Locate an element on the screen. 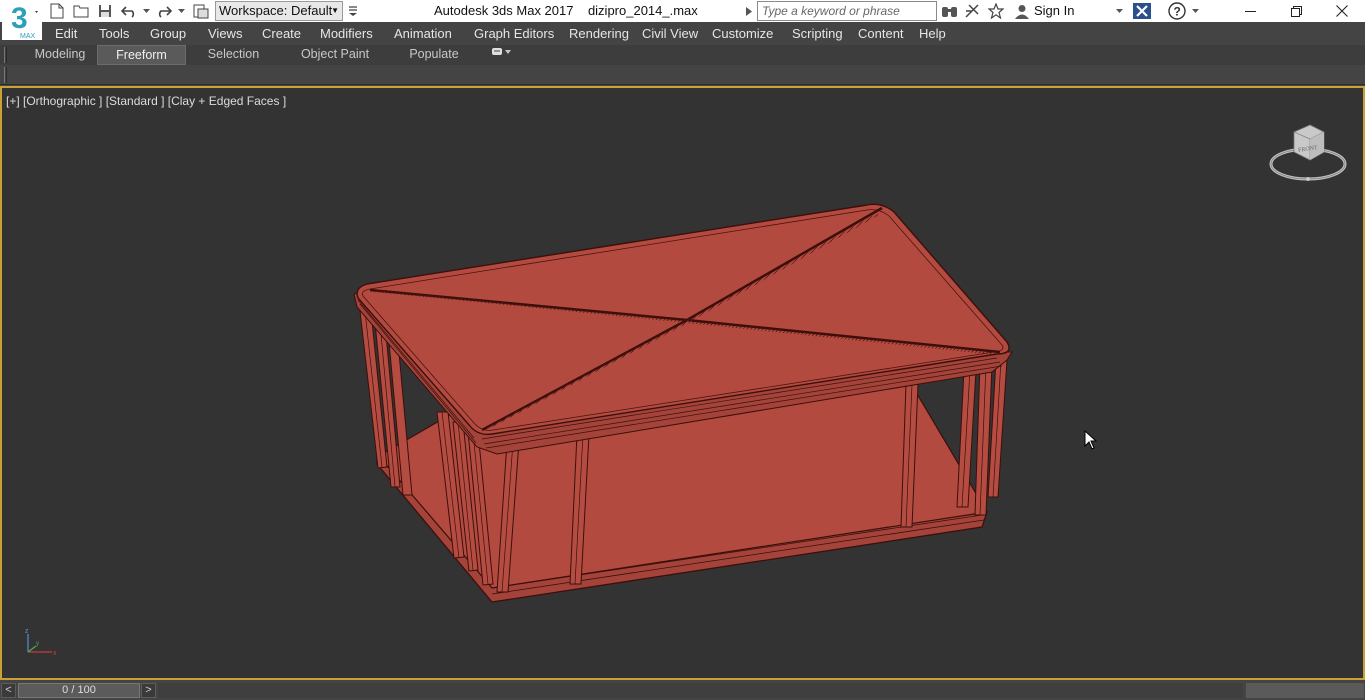 This screenshot has width=1365, height=700. menu-rendering: Rendering is located at coordinates (599, 33).